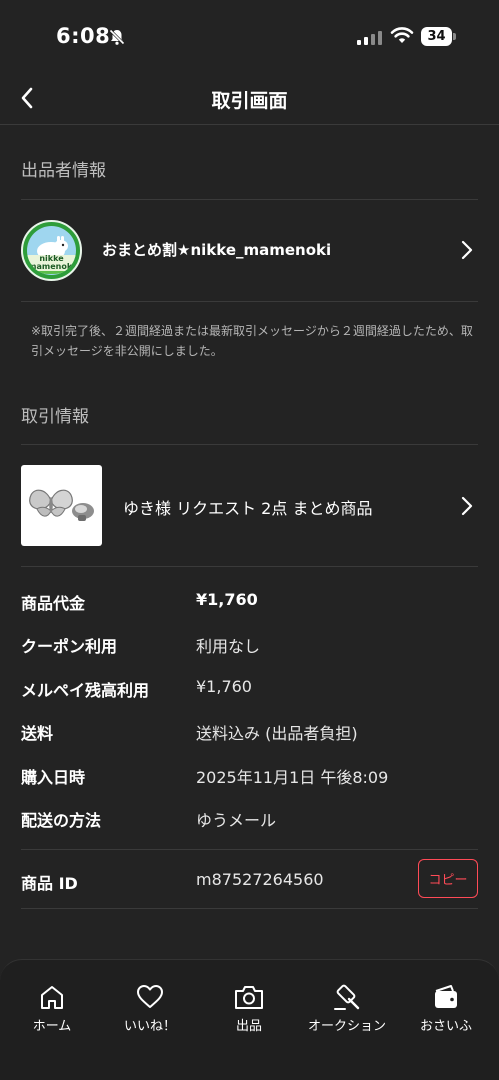 This screenshot has height=1080, width=499. What do you see at coordinates (217, 250) in the screenshot?
I see `seller-name: おまとめ割★nikke_mamenoki` at bounding box center [217, 250].